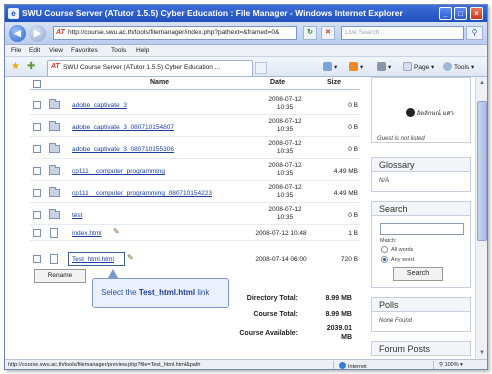 Image resolution: width=492 pixels, height=374 pixels. I want to click on rename-button: Rename, so click(60, 276).